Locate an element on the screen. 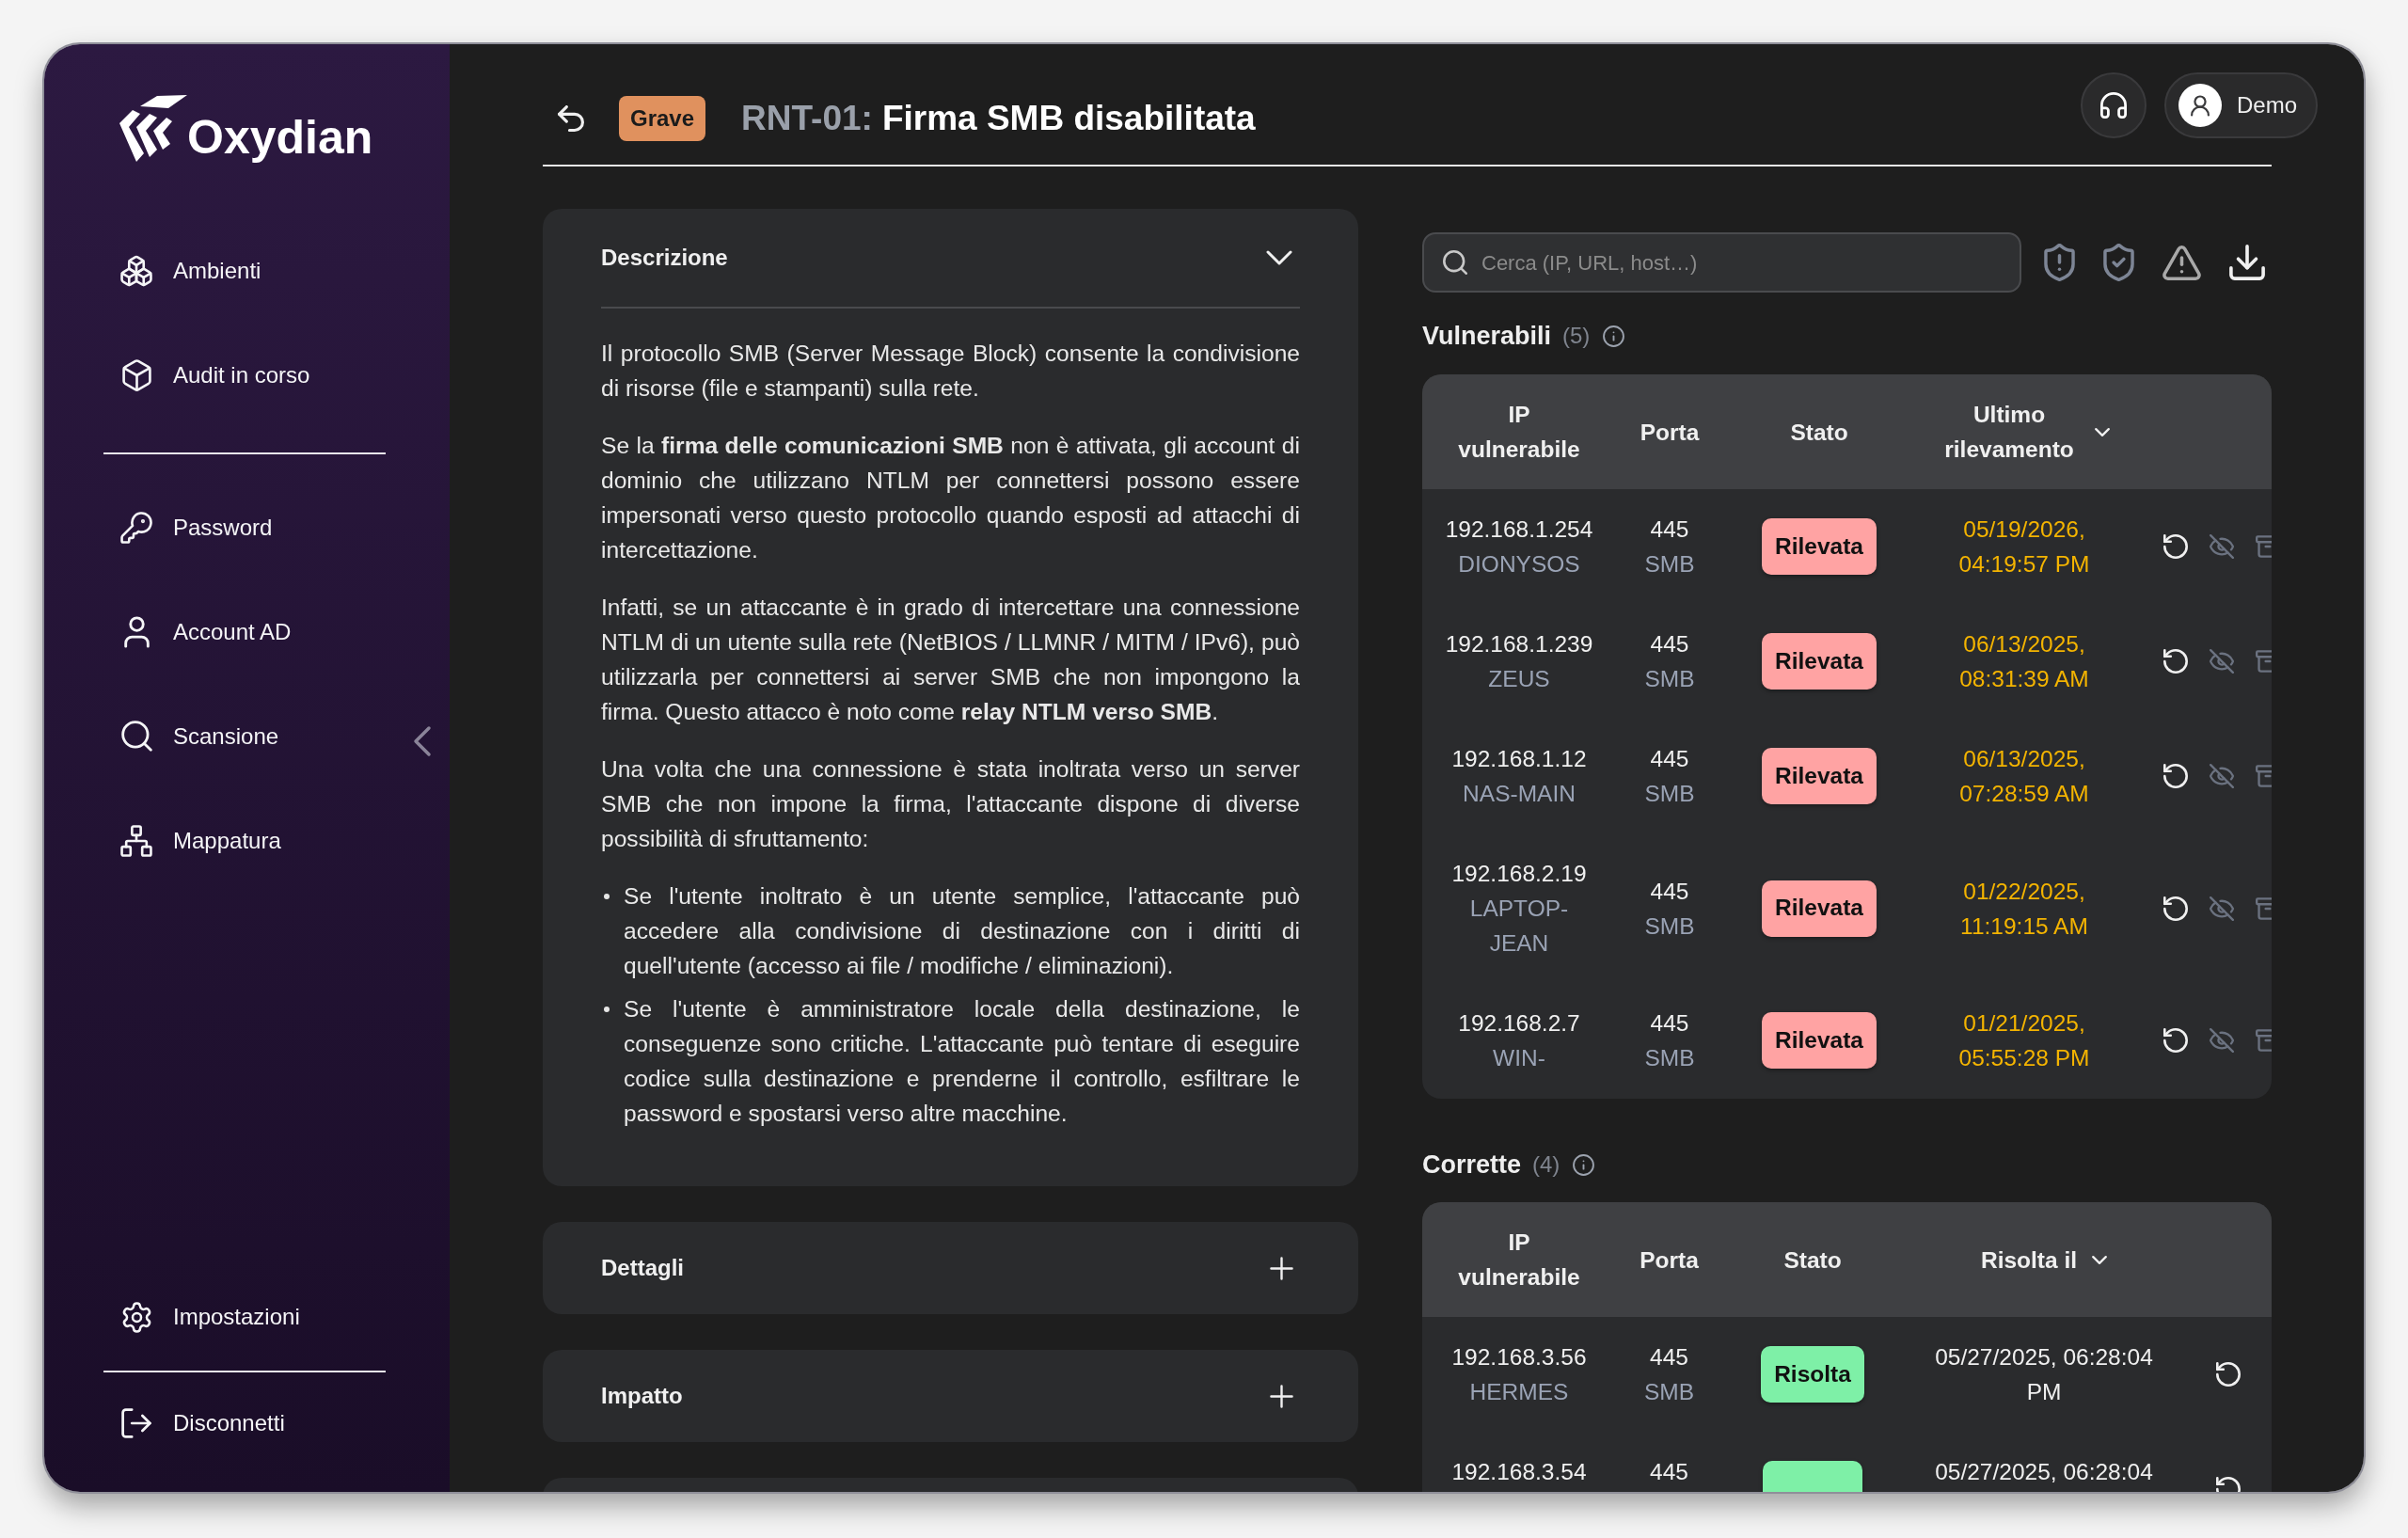 The width and height of the screenshot is (2408, 1538). description-paragraph: Infatti, se un attaccante è in grado di intercettare una connessione NTLM di un utente sulla rete (NetBIOS / LLMNR / MITM / IPv6), può utilizzarla per connettersi ai server SMB che non impongono la firma. Questo attacco è noto come relay NTLM verso SMB. is located at coordinates (951, 660).